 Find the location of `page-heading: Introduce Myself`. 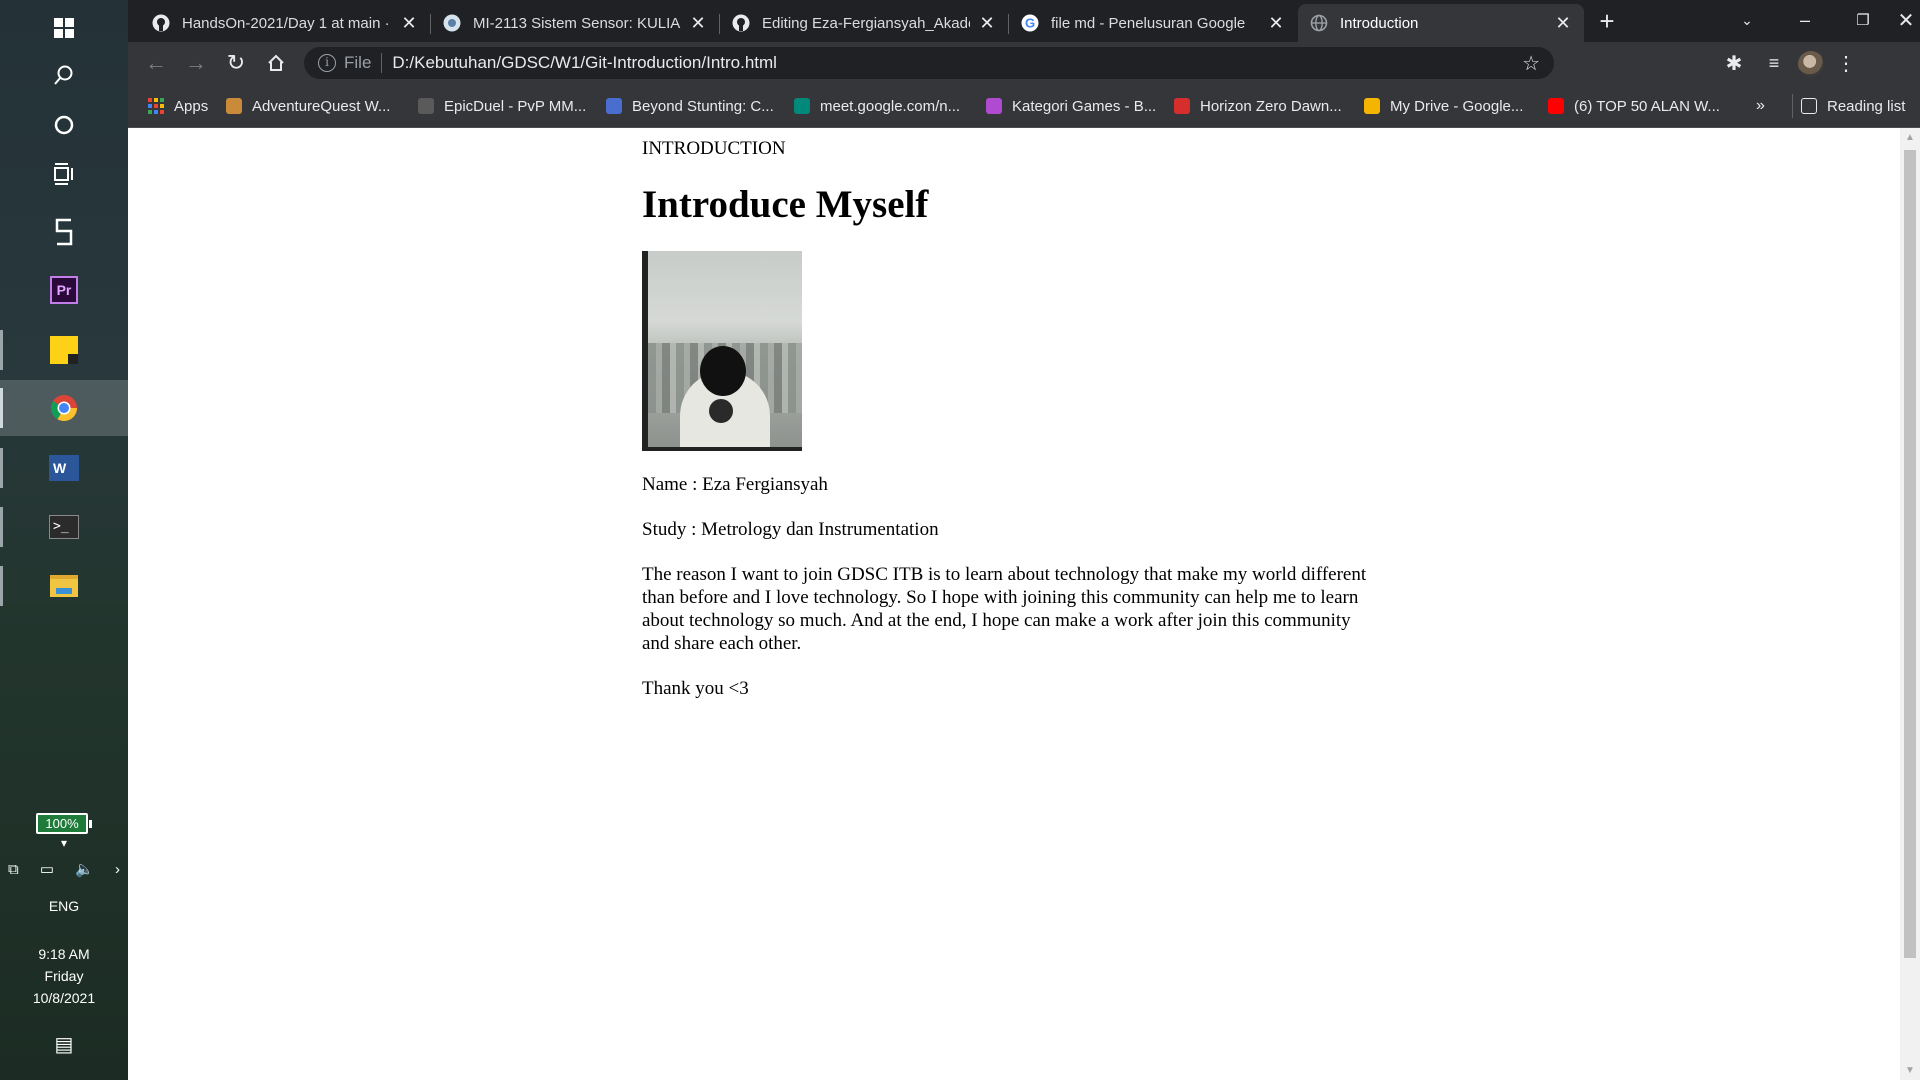

page-heading: Introduce Myself is located at coordinates (785, 204).